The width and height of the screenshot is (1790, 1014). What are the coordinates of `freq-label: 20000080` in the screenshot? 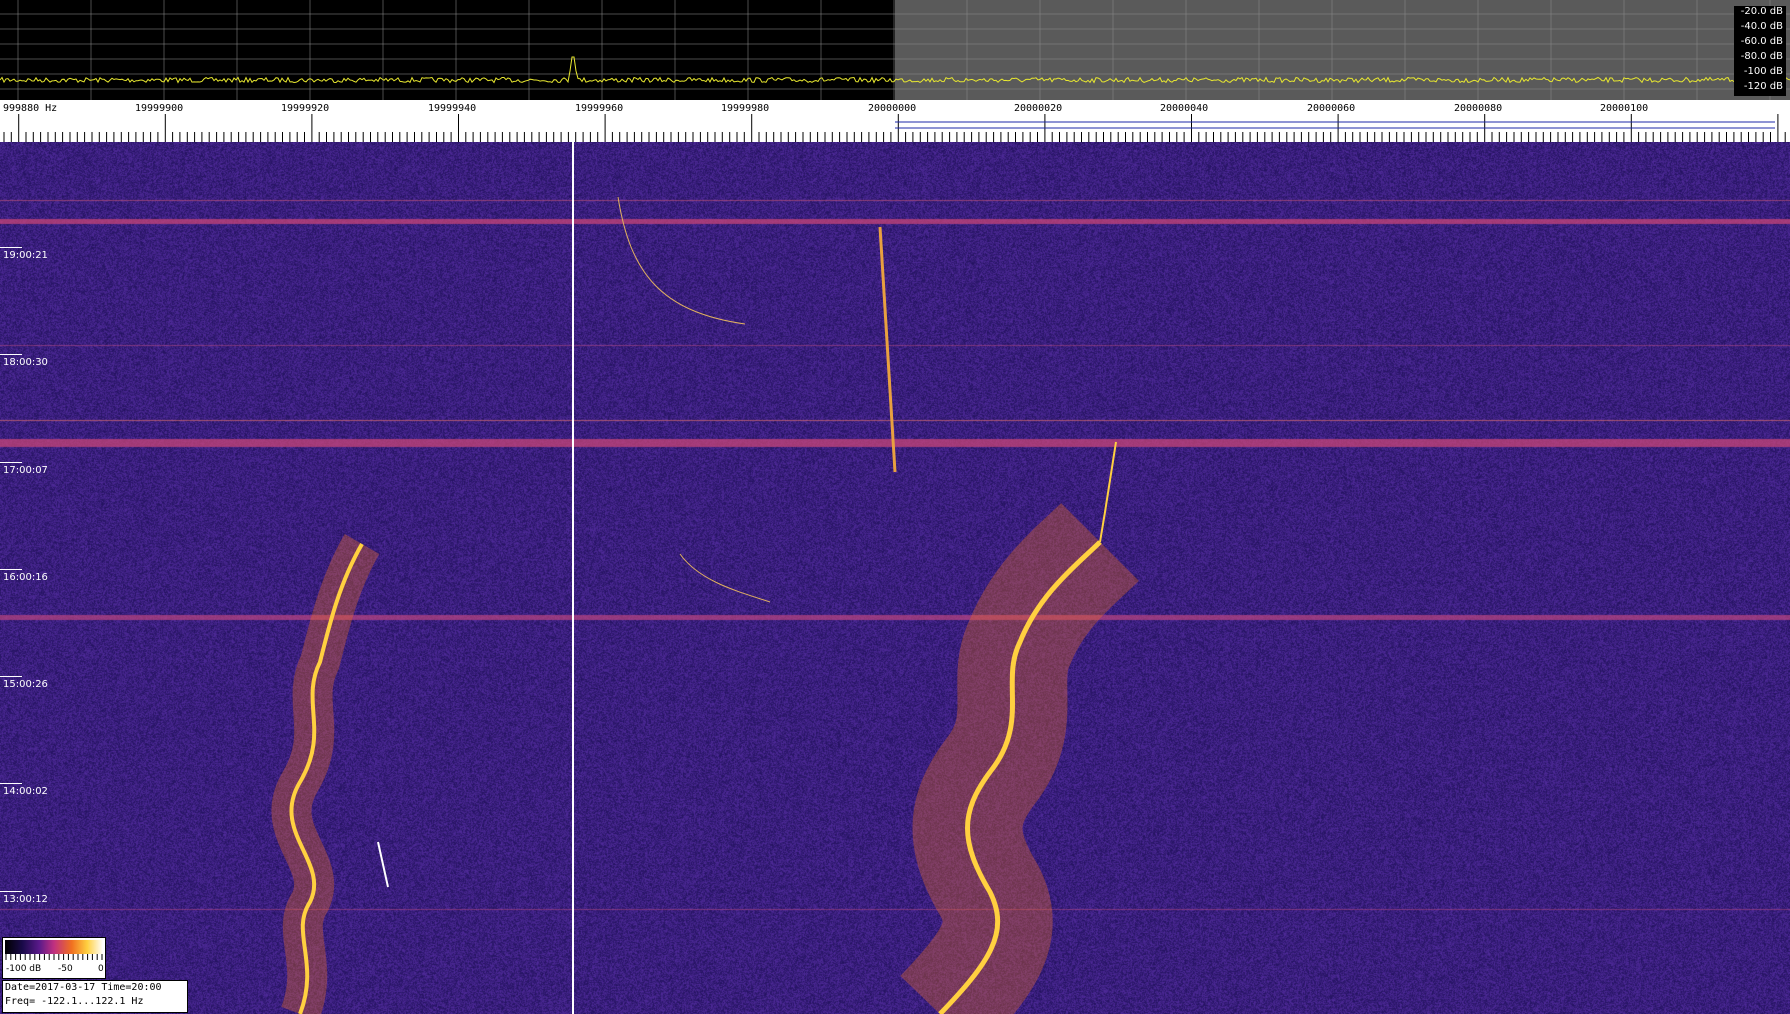 It's located at (1478, 108).